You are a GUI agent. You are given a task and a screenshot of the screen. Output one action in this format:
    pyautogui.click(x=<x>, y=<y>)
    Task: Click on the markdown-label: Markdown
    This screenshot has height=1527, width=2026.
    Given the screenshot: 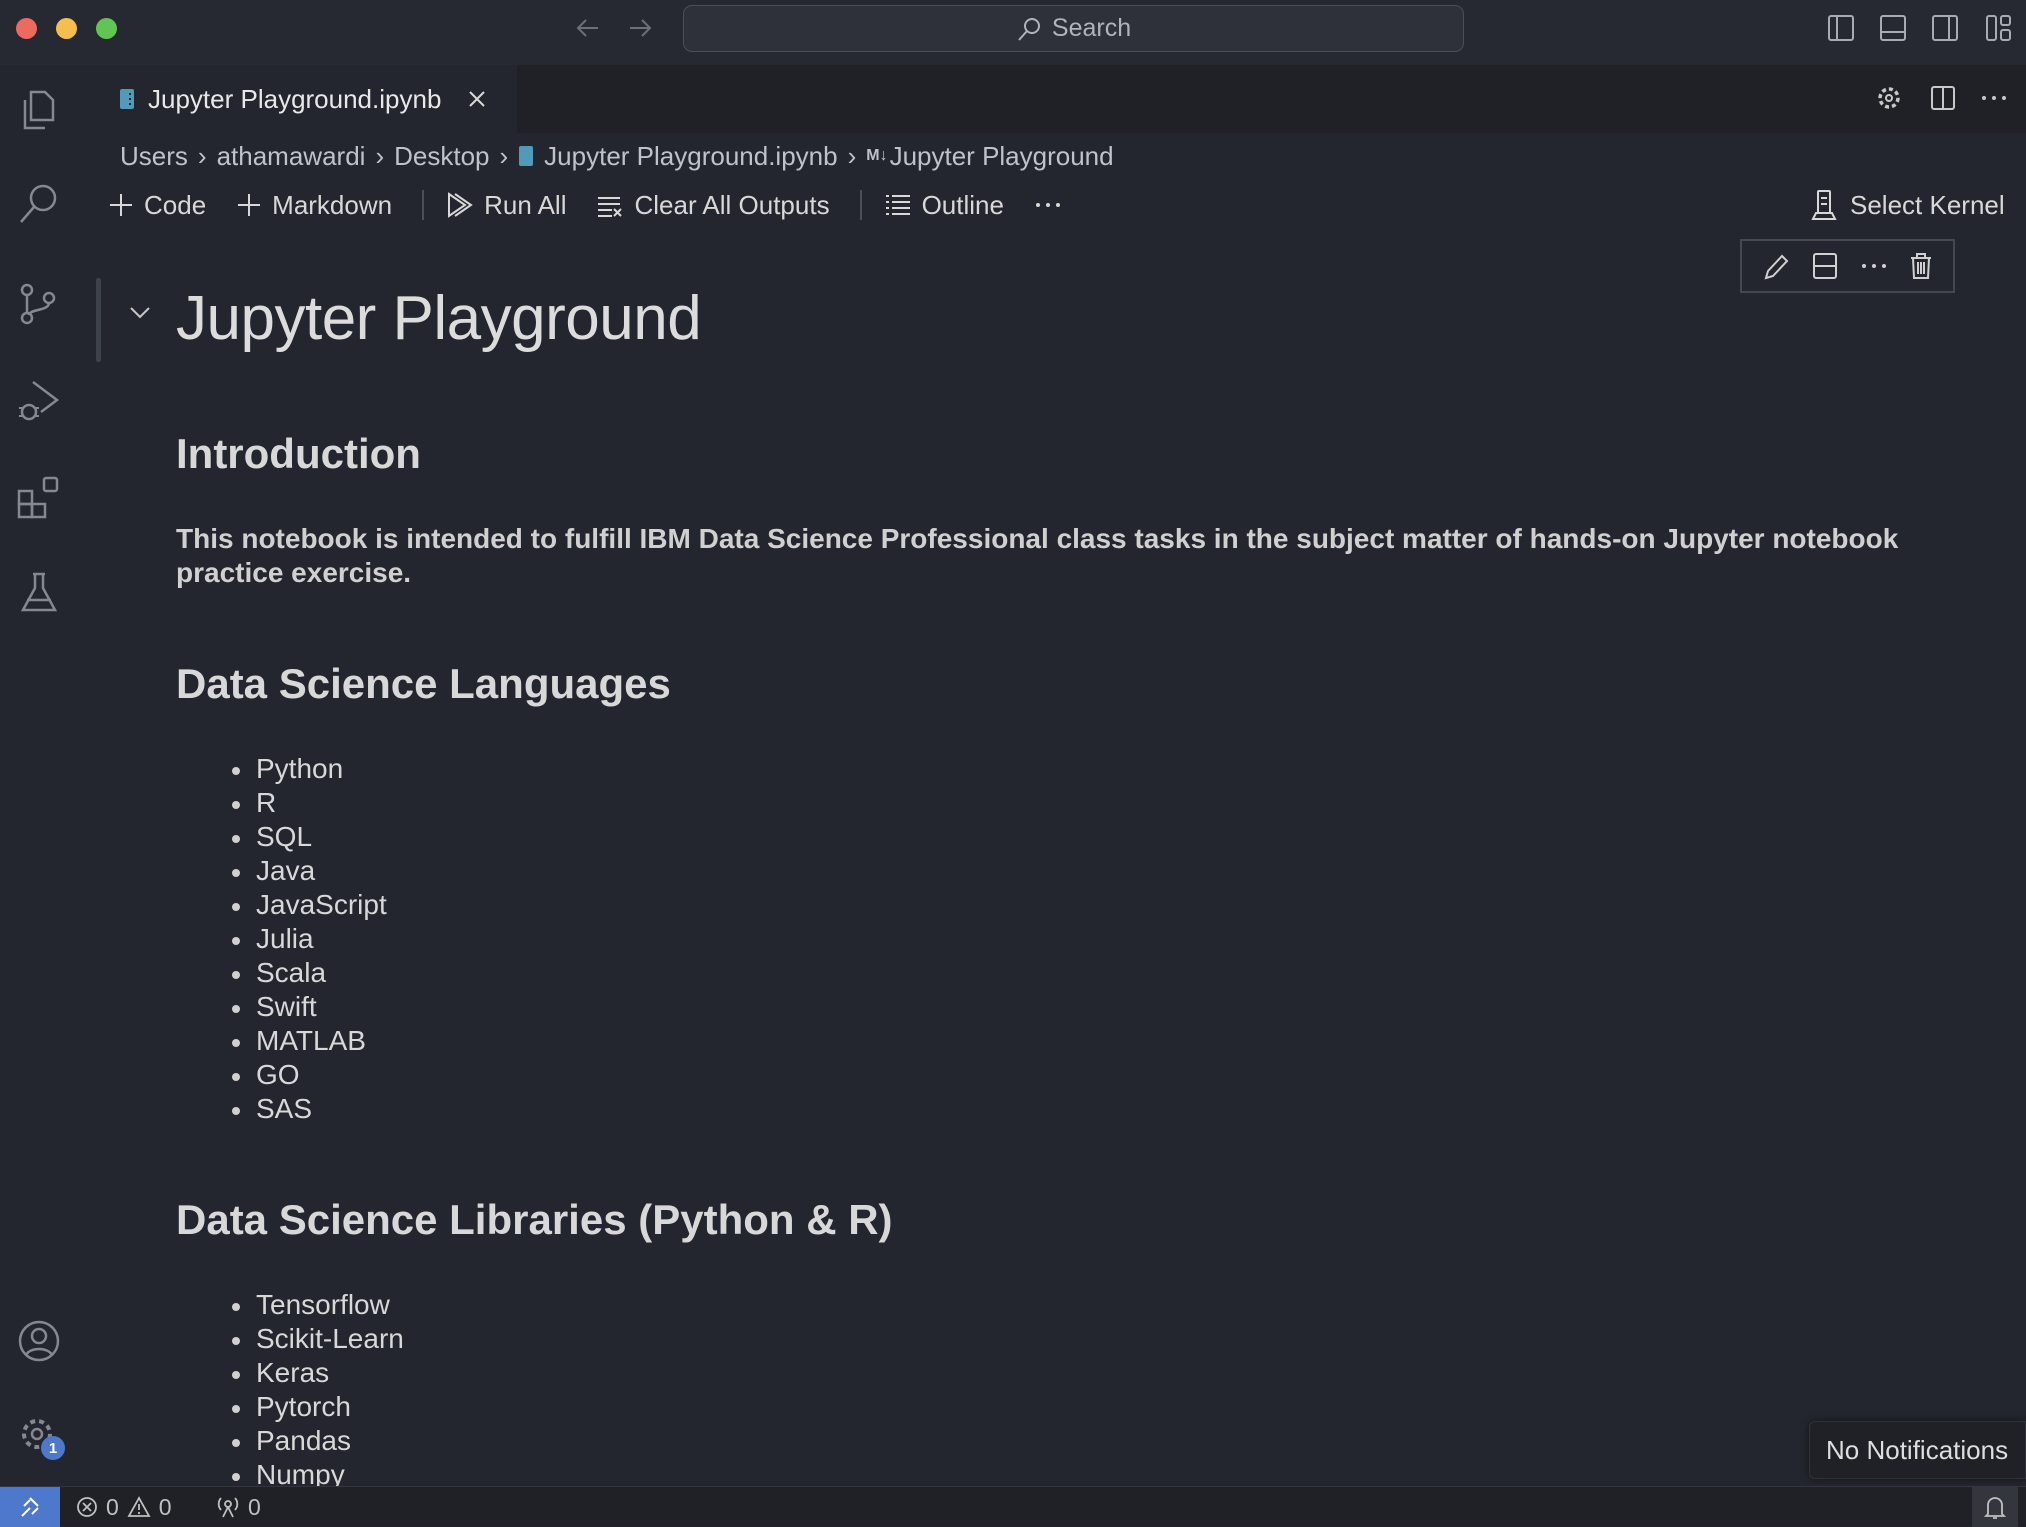 What is the action you would take?
    pyautogui.click(x=332, y=204)
    